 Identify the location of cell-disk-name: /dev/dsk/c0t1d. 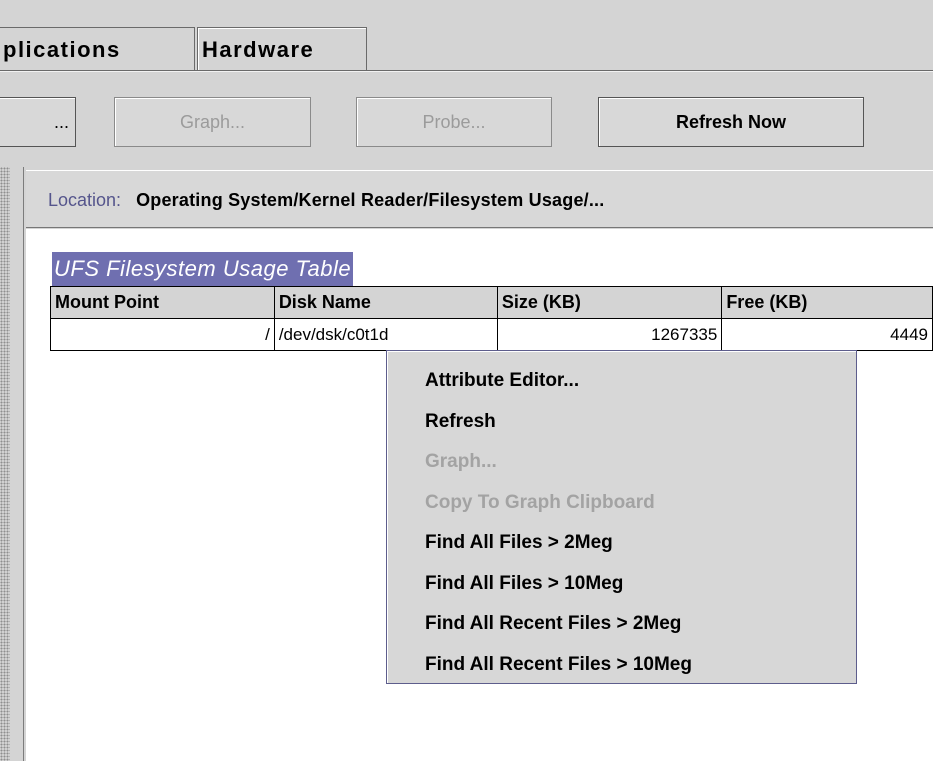
(385, 334).